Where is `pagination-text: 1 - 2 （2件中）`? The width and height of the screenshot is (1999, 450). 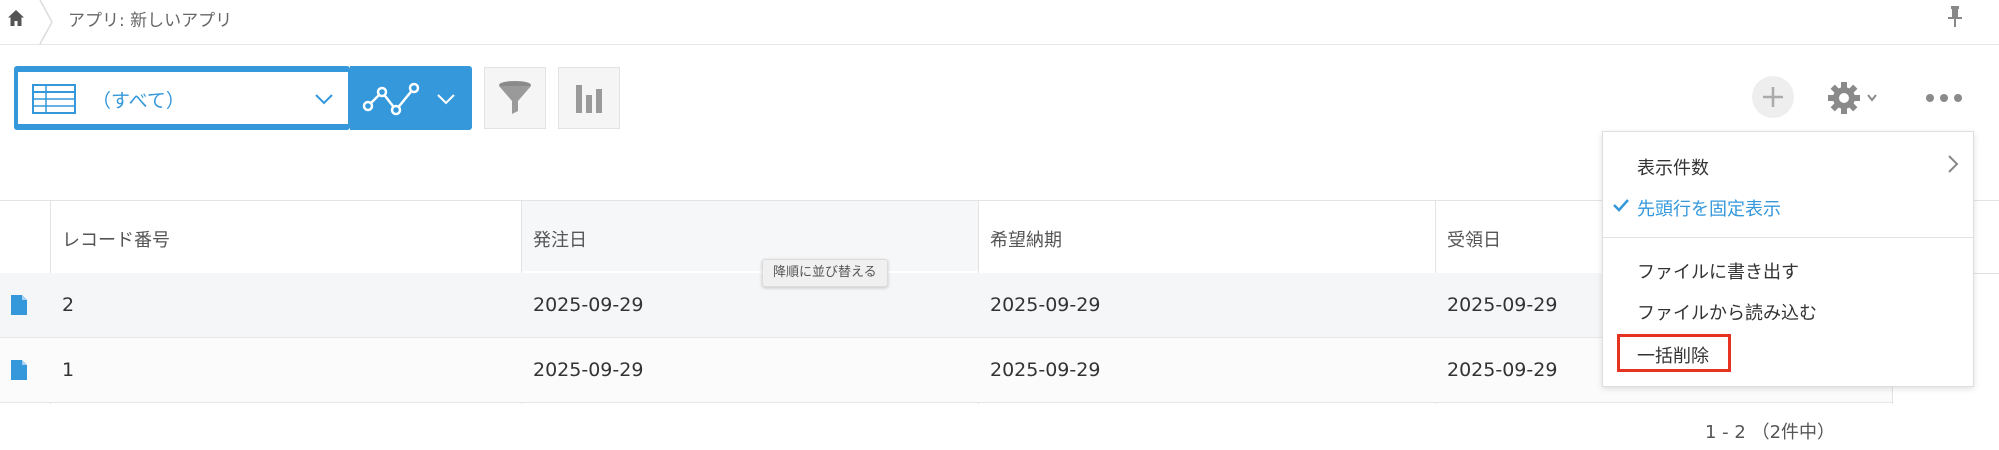
pagination-text: 1 - 2 （2件中） is located at coordinates (1770, 432).